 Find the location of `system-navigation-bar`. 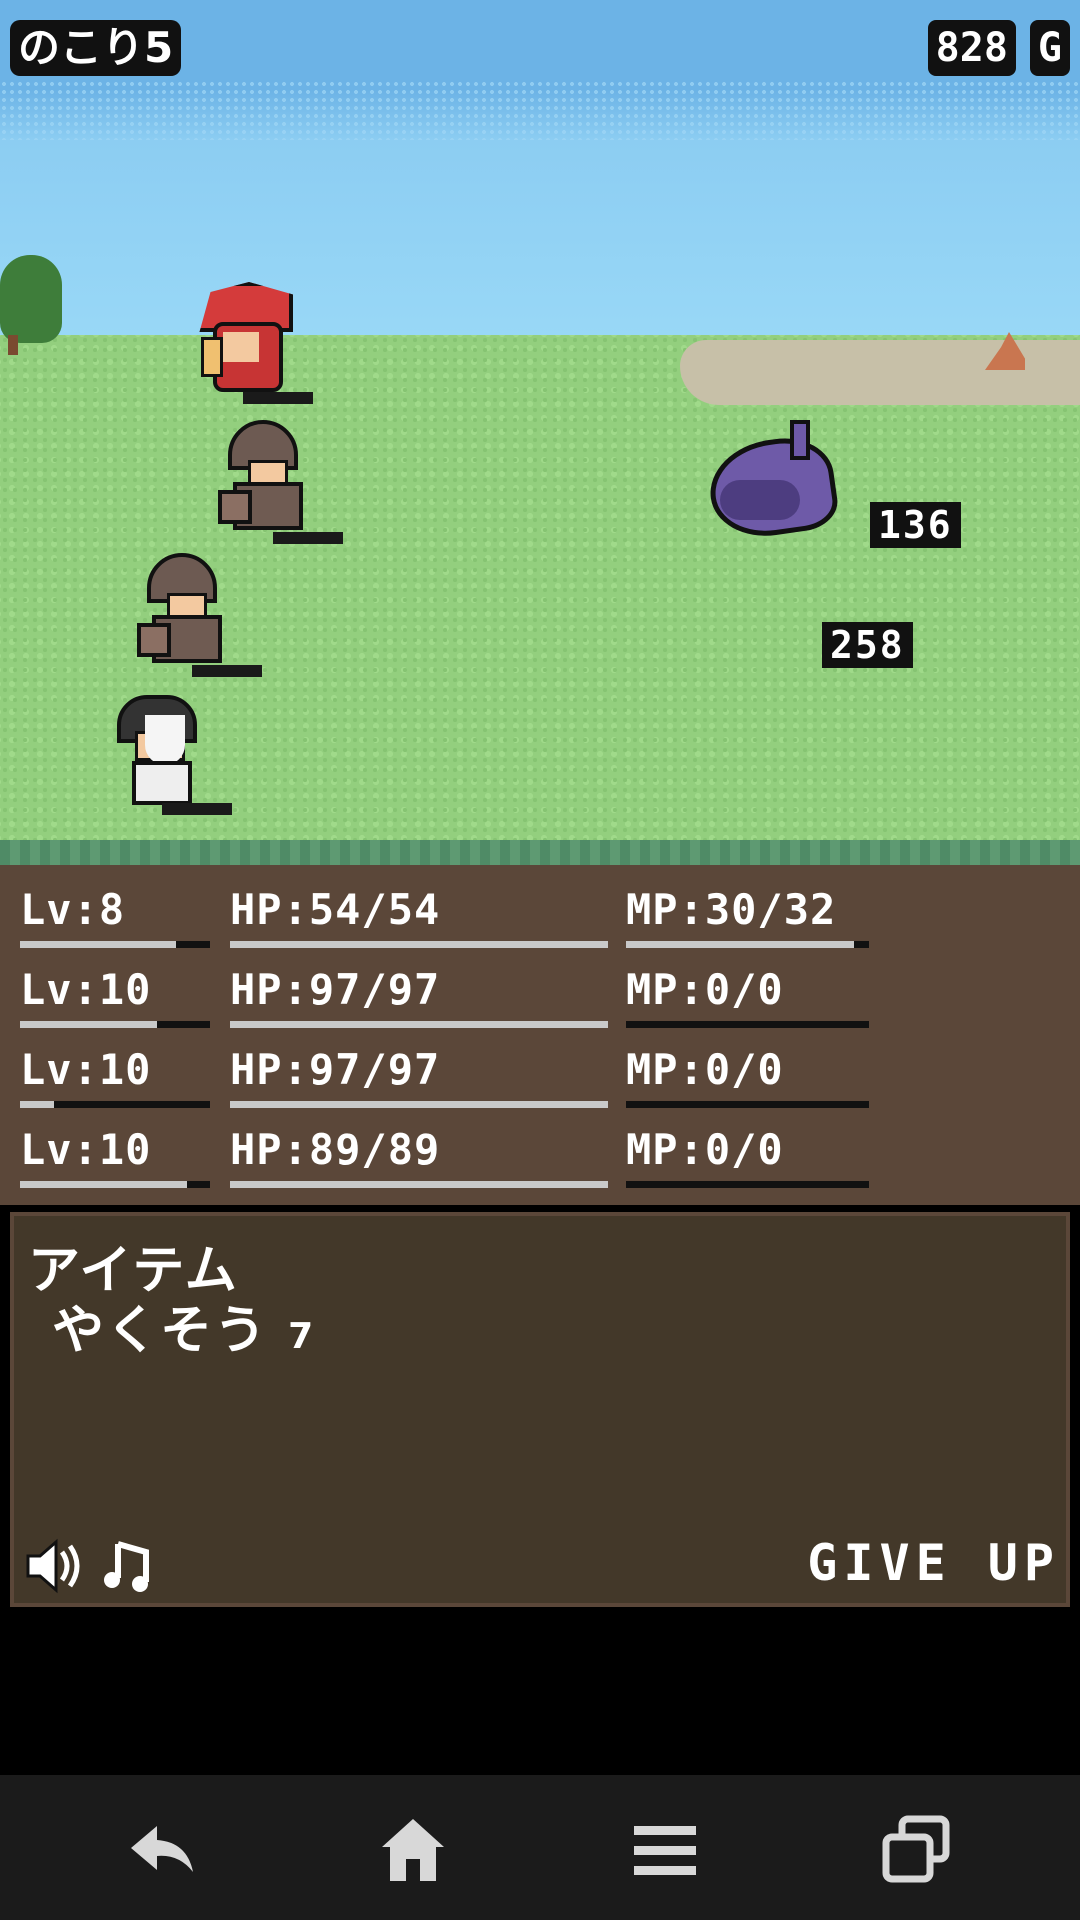

system-navigation-bar is located at coordinates (540, 1847).